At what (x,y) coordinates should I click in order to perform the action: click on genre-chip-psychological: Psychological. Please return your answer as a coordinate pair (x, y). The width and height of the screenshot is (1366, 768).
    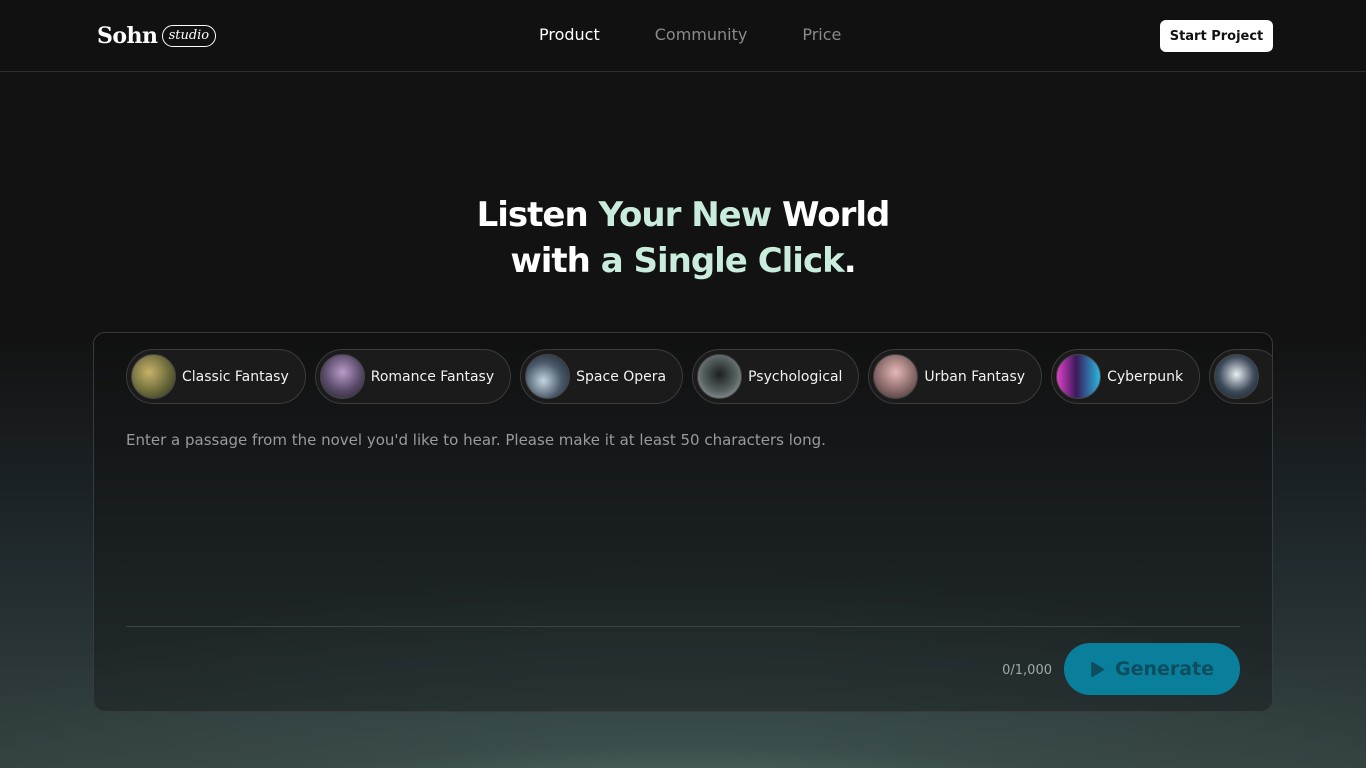
    Looking at the image, I should click on (776, 376).